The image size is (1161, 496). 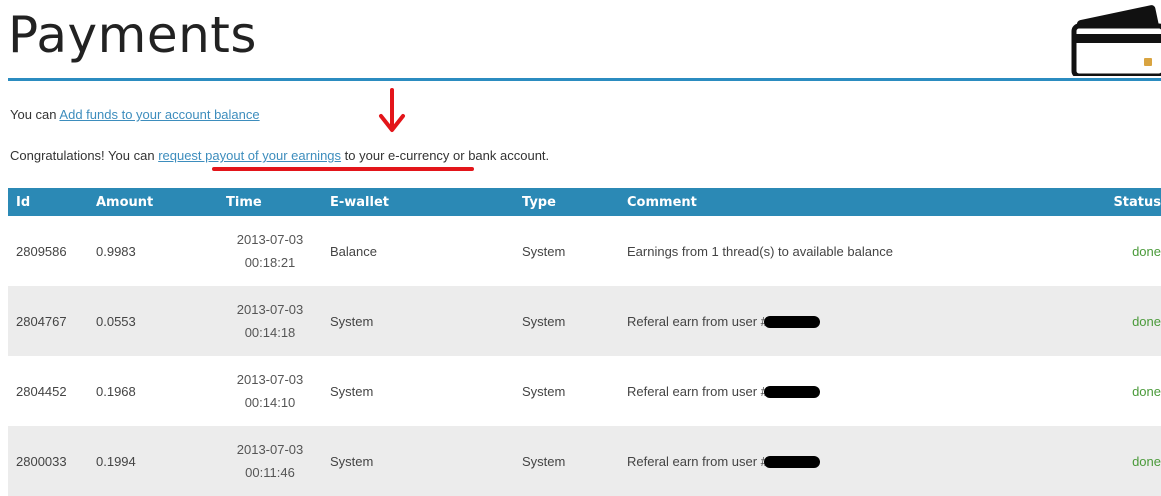 What do you see at coordinates (41, 391) in the screenshot?
I see `cell-id: 2804452` at bounding box center [41, 391].